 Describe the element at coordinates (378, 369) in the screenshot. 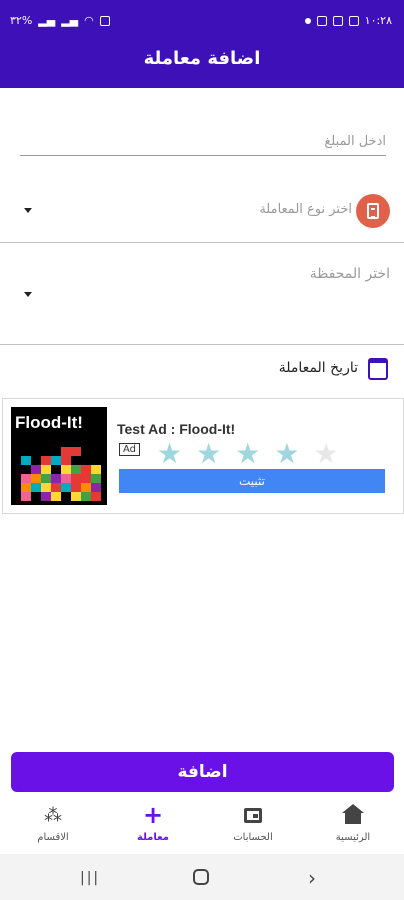

I see `calendar-icon` at that location.